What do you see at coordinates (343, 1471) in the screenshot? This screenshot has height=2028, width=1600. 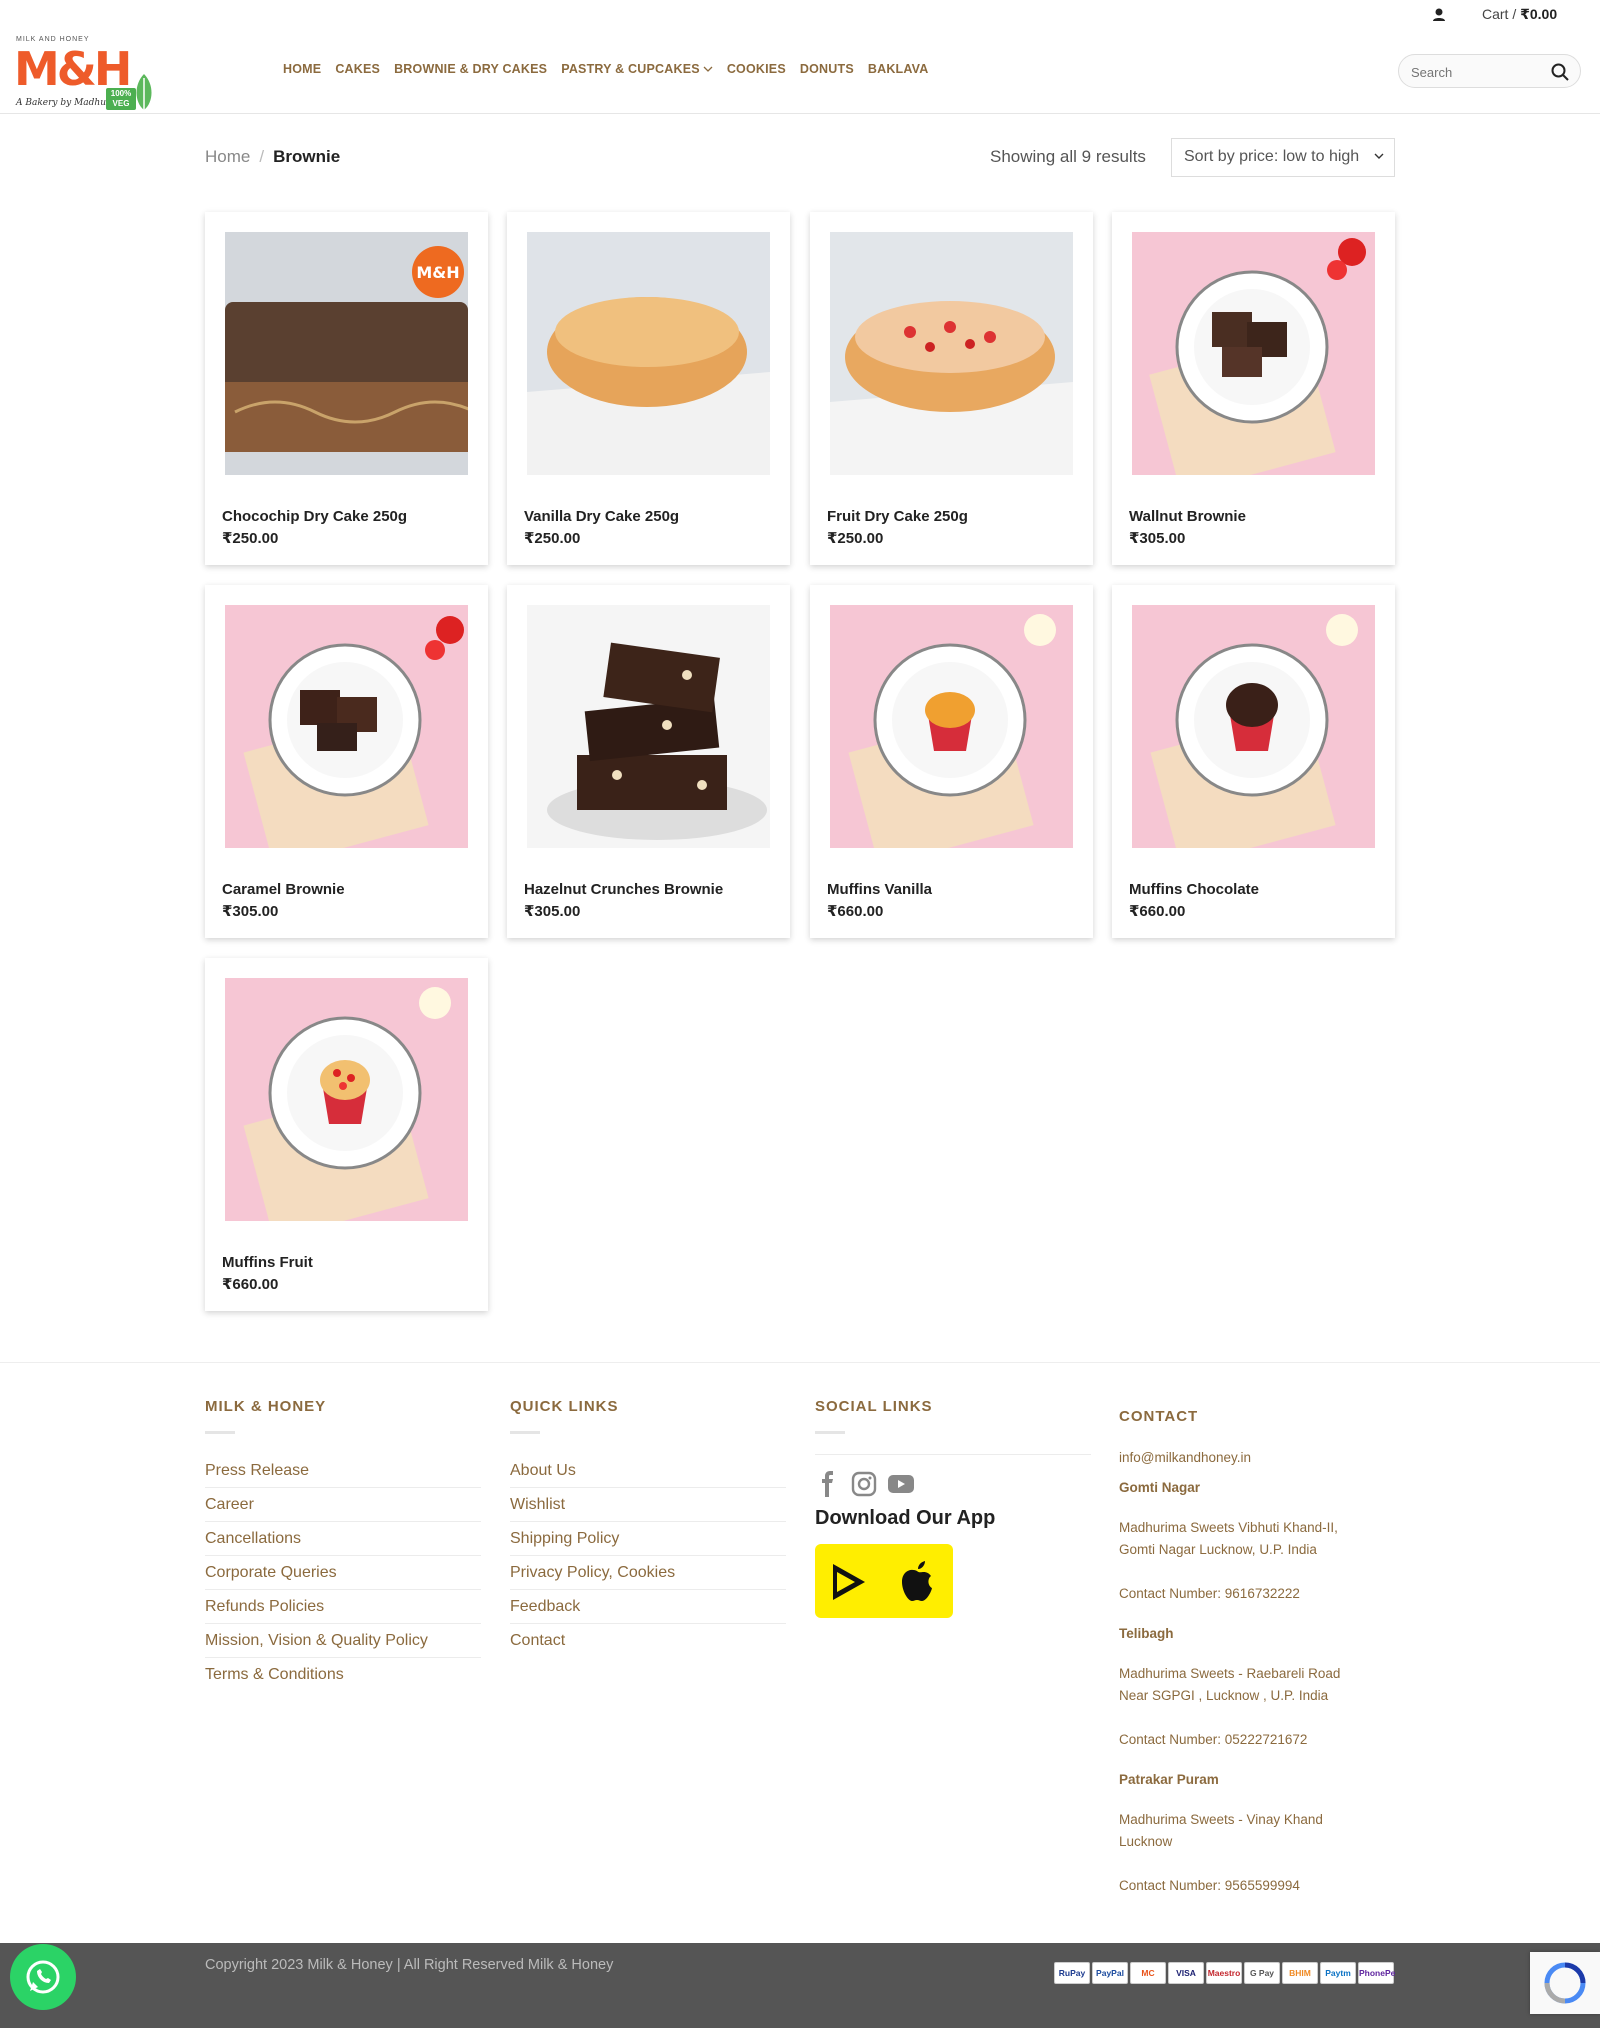 I see `footer-link-press-release: Press Release` at bounding box center [343, 1471].